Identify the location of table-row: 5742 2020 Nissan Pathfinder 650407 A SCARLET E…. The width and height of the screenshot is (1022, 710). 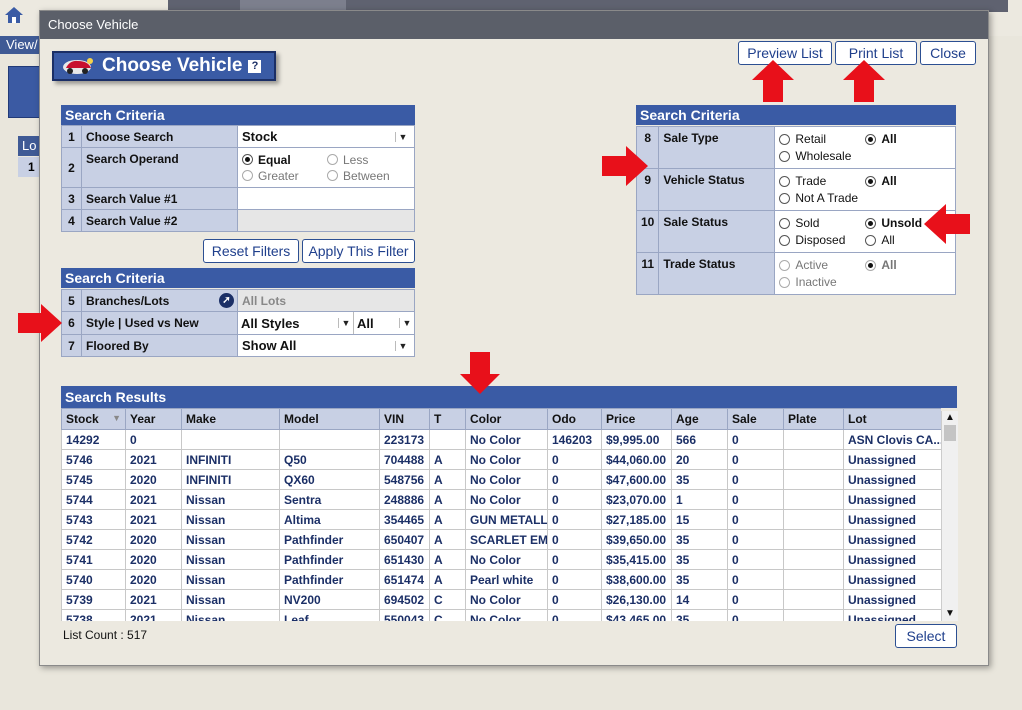
(501, 539).